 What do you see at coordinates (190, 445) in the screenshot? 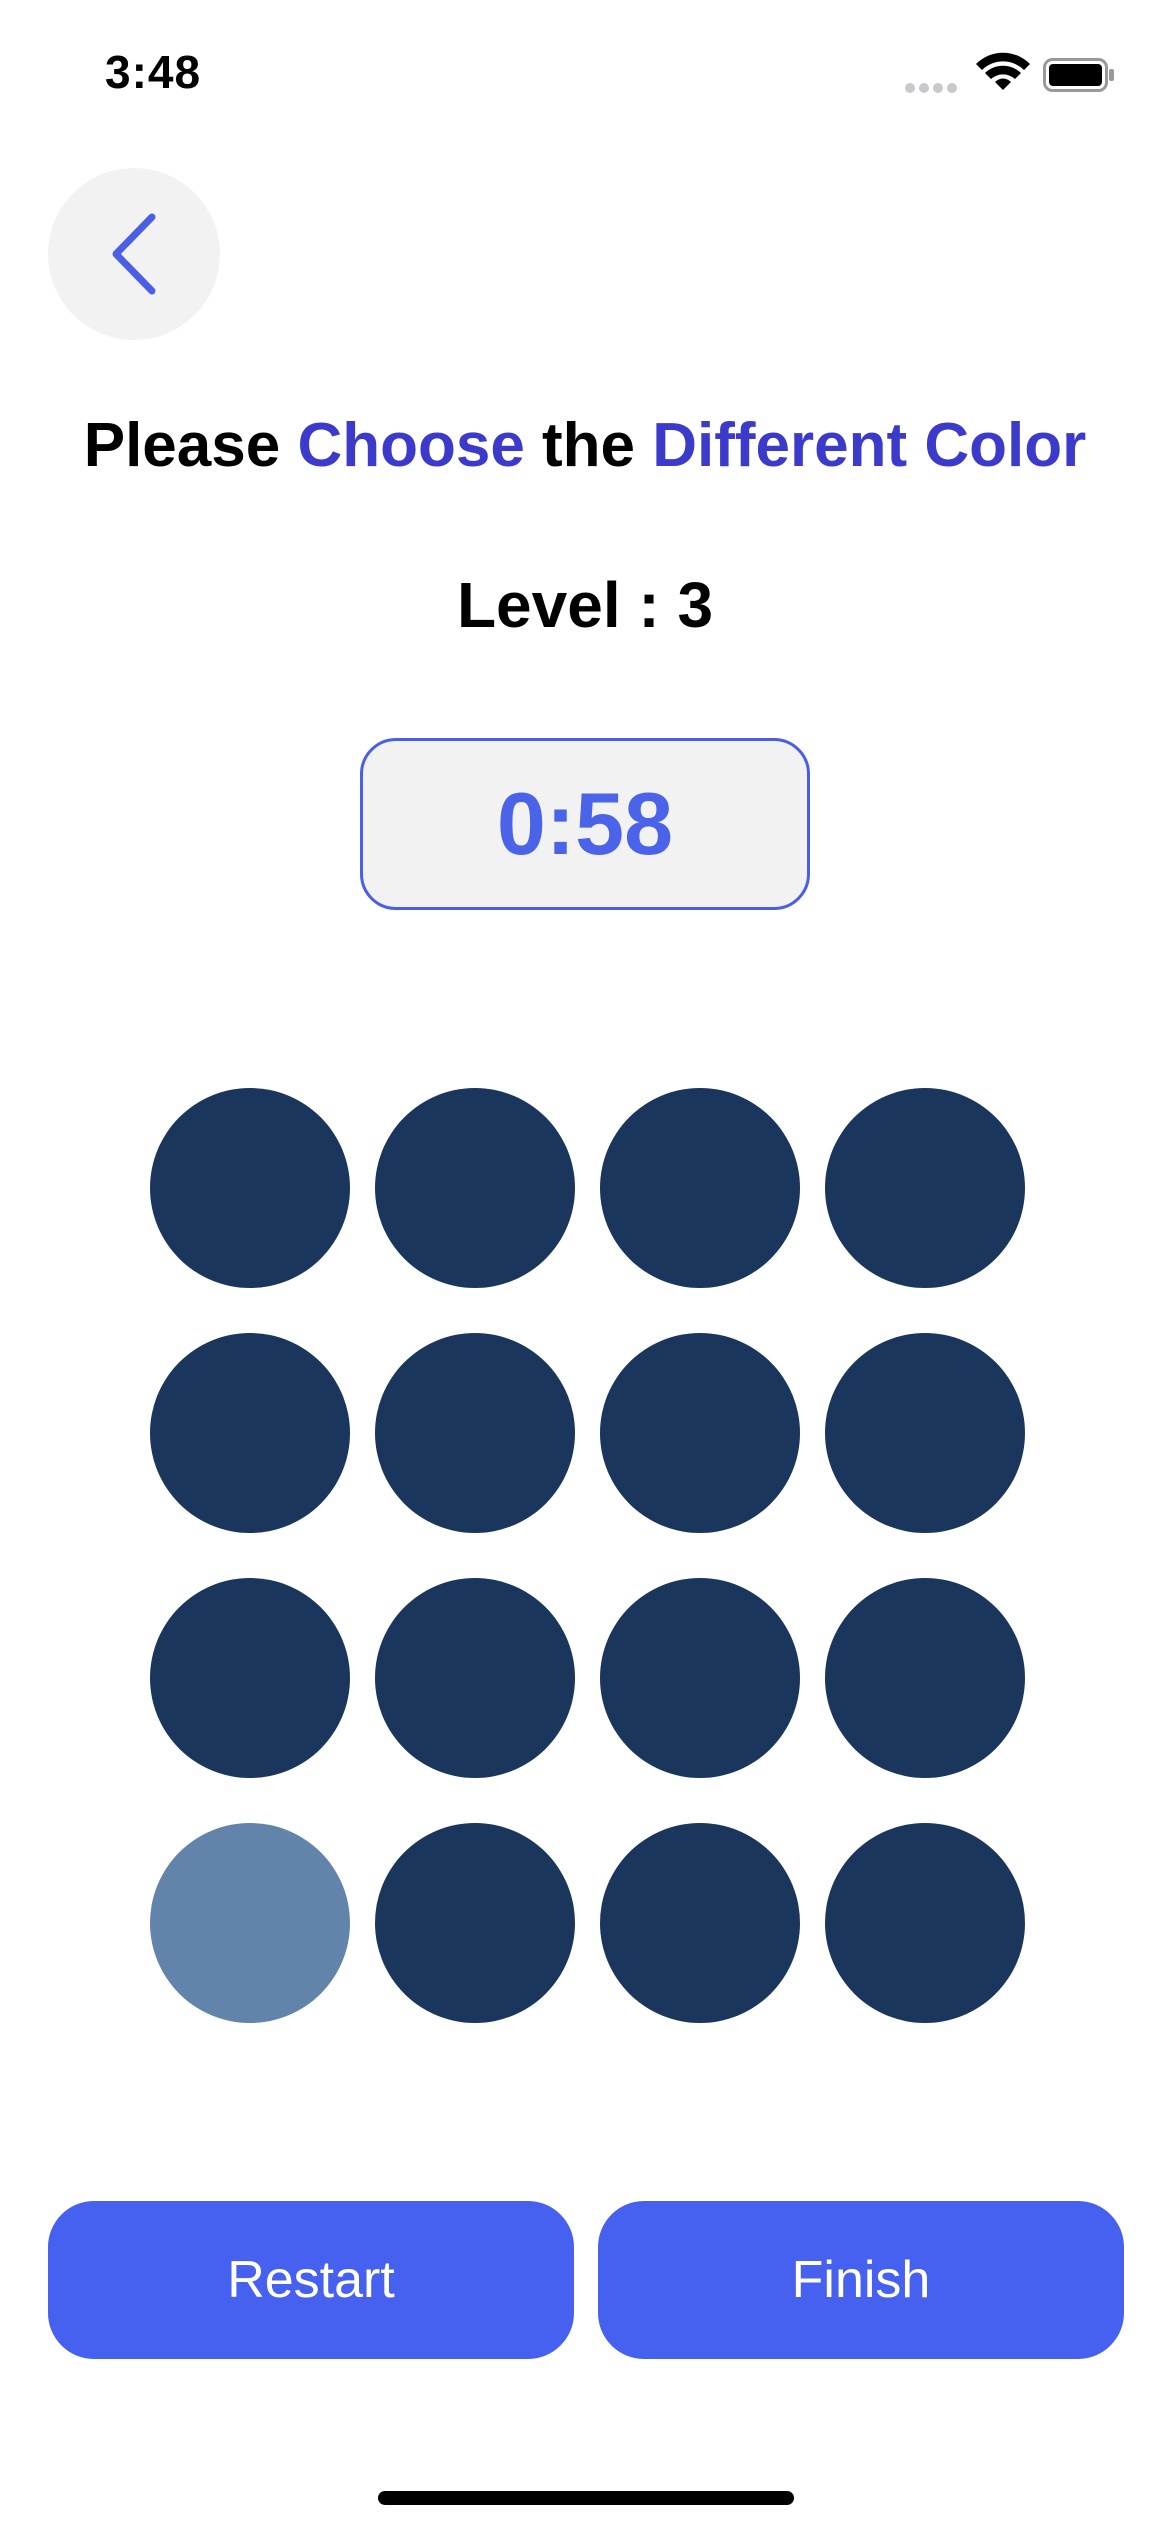
I see `title-part-please: Please` at bounding box center [190, 445].